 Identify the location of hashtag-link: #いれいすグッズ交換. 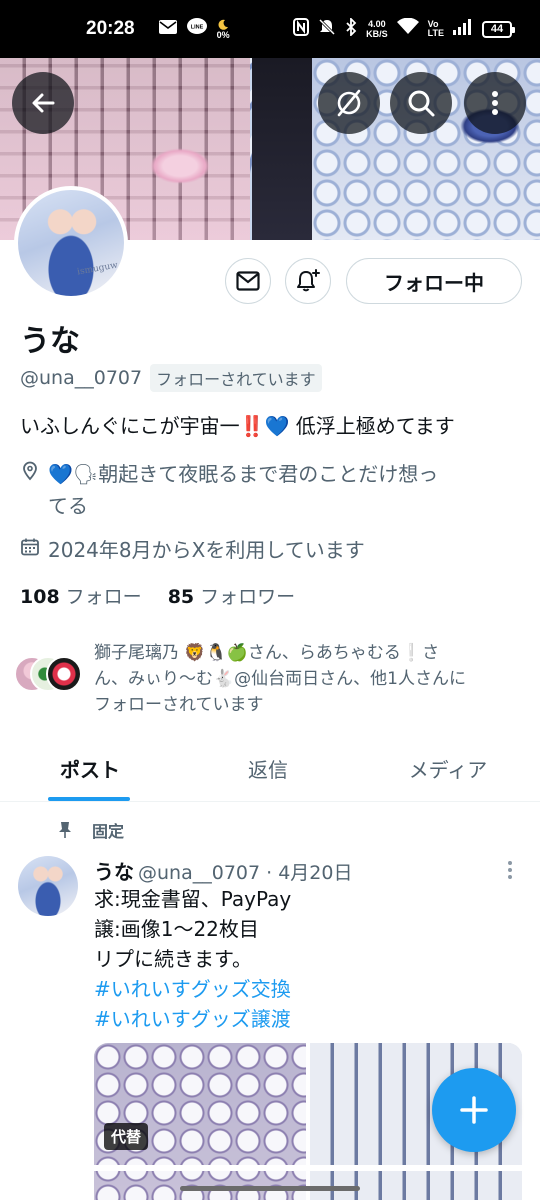
(192, 989).